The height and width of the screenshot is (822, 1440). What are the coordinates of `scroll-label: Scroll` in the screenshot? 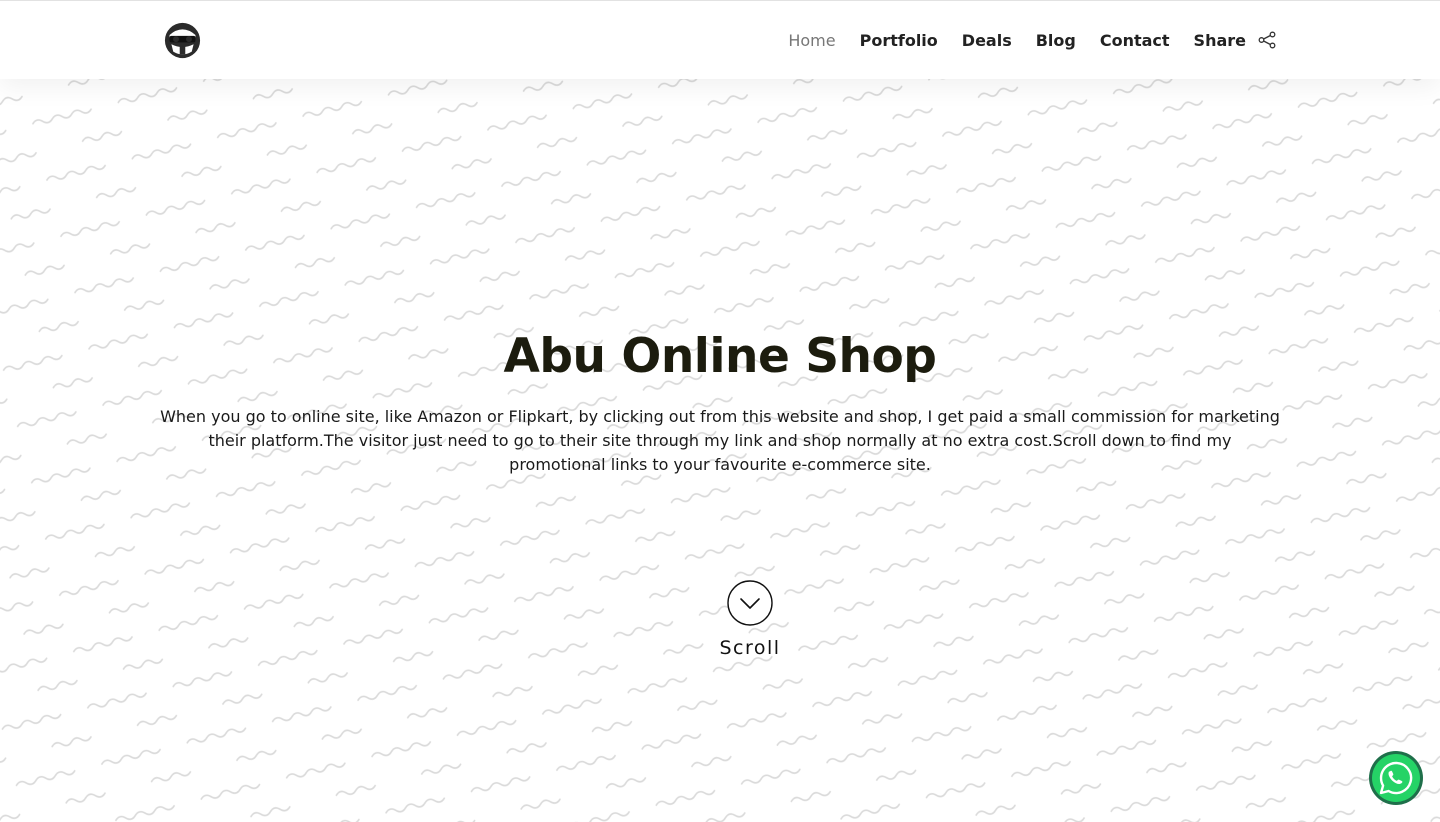 It's located at (750, 648).